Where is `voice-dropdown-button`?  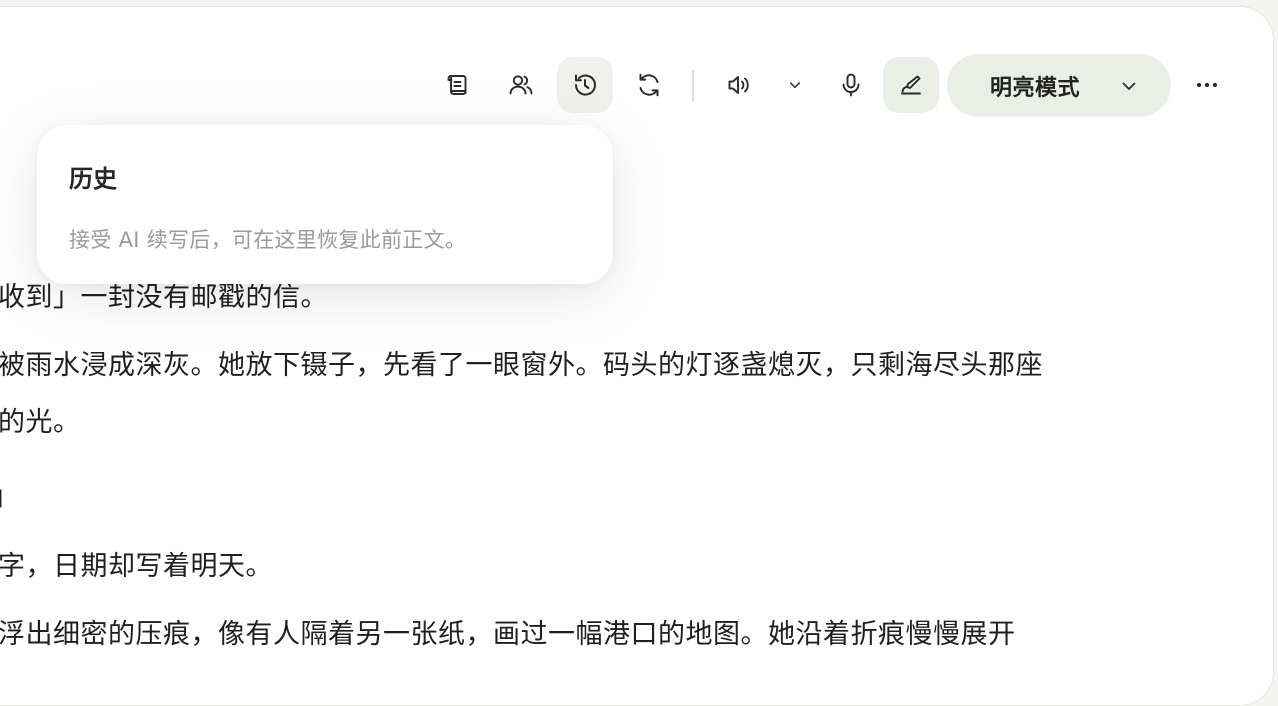
voice-dropdown-button is located at coordinates (795, 85).